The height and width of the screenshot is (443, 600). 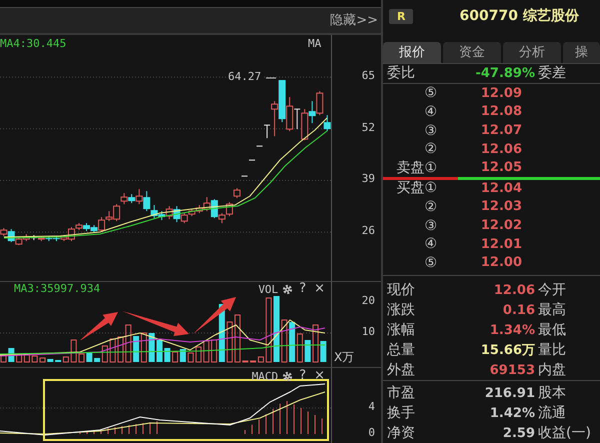 I want to click on price-value: 12.03, so click(x=501, y=206).